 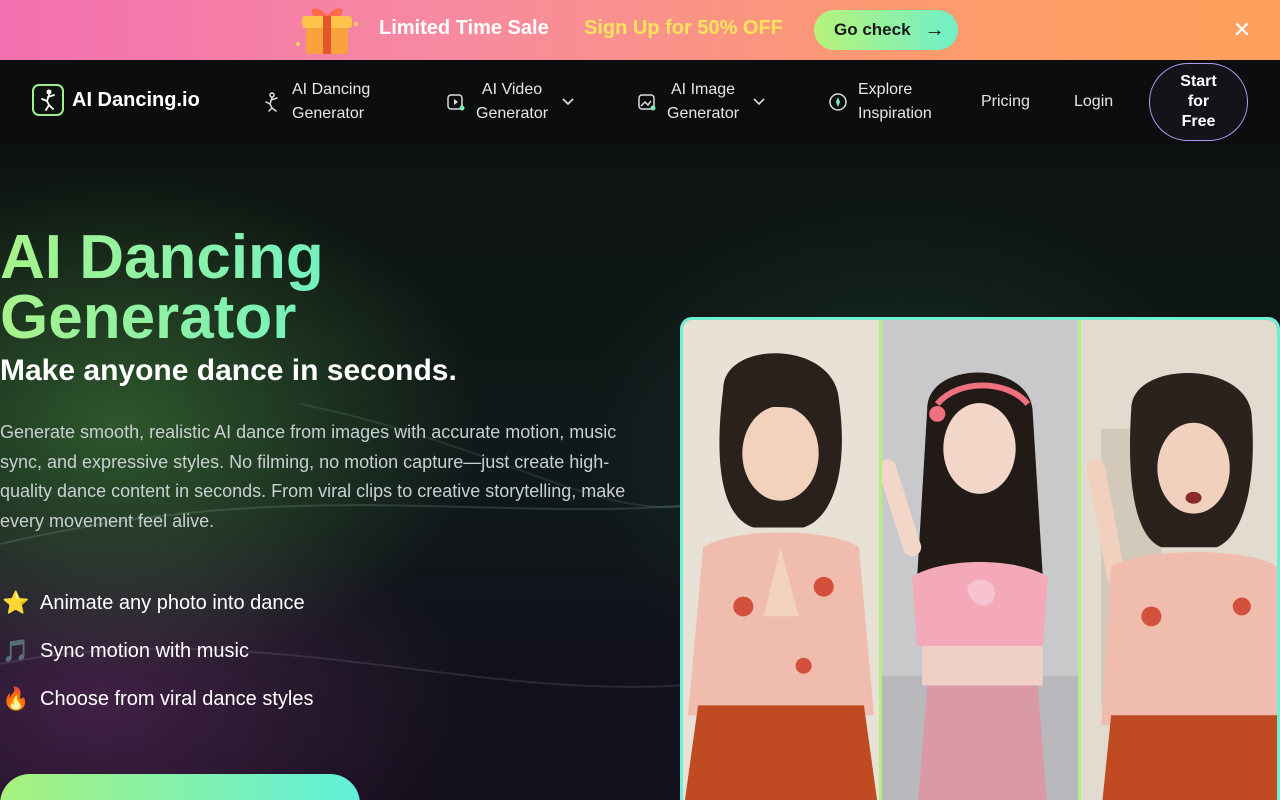 I want to click on feature-item: ⭐ Animate any photo into dance, so click(x=153, y=603).